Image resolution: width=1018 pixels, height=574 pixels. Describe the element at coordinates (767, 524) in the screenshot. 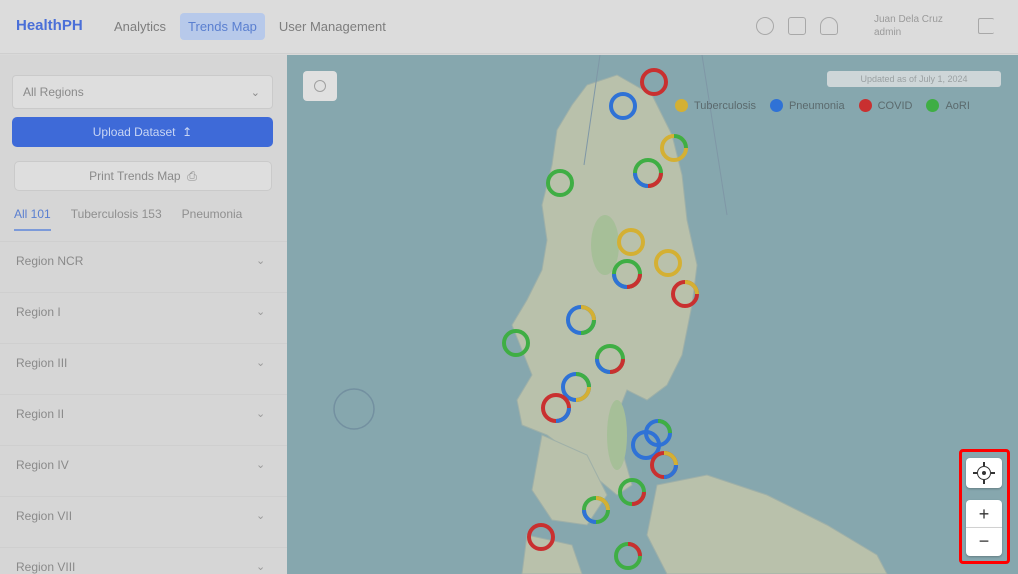

I see `visayas-landmass` at that location.